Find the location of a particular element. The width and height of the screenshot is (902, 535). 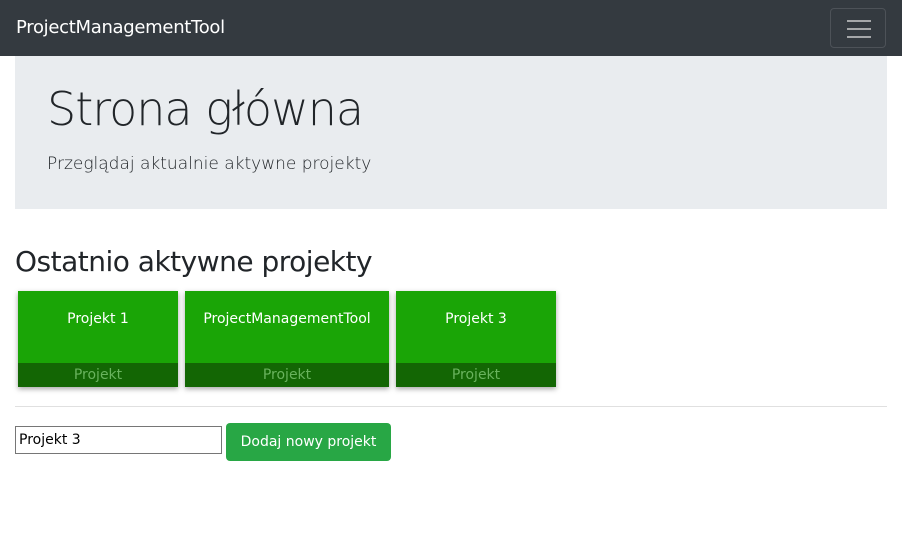

divider is located at coordinates (451, 406).